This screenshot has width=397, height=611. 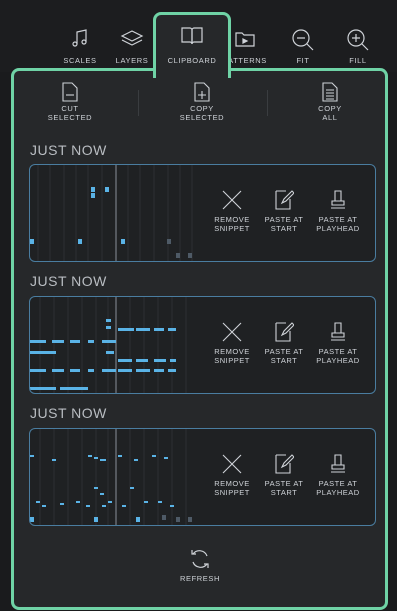 I want to click on refresh-label: REFRESH, so click(x=200, y=578).